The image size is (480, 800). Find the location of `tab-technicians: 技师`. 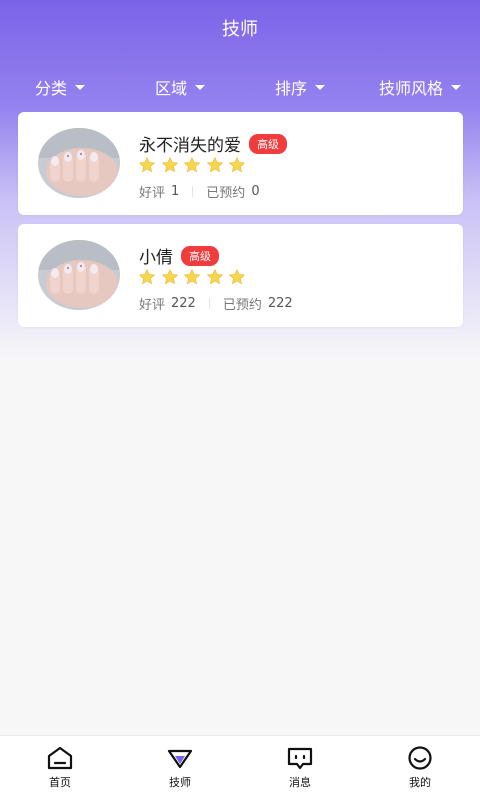

tab-technicians: 技师 is located at coordinates (180, 768).